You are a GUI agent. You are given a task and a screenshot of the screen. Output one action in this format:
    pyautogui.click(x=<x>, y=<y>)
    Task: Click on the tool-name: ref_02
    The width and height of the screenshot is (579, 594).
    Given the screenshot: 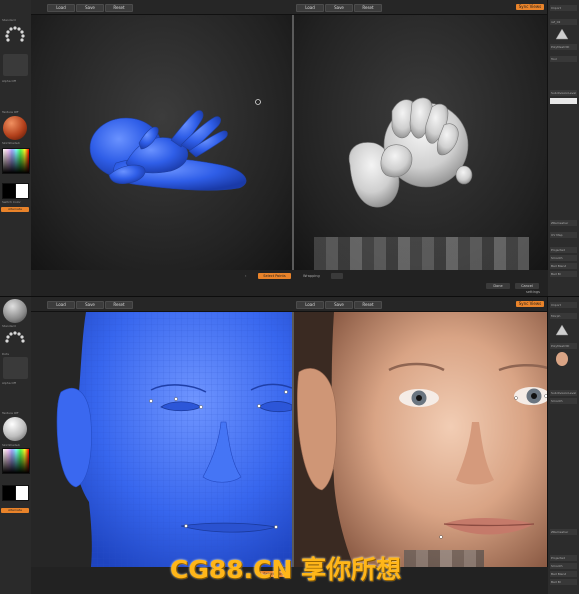 What is the action you would take?
    pyautogui.click(x=563, y=22)
    